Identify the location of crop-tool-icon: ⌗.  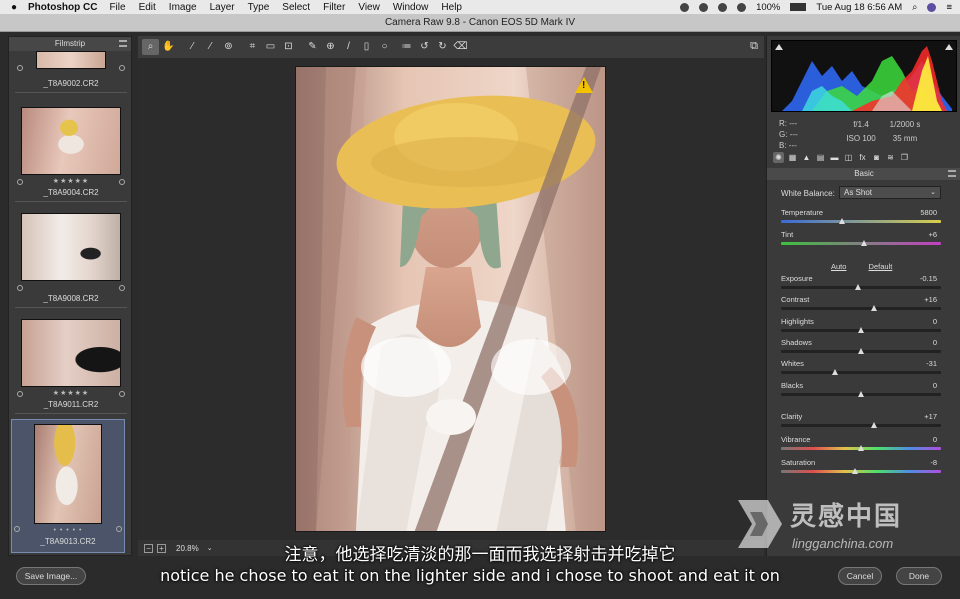
(252, 47).